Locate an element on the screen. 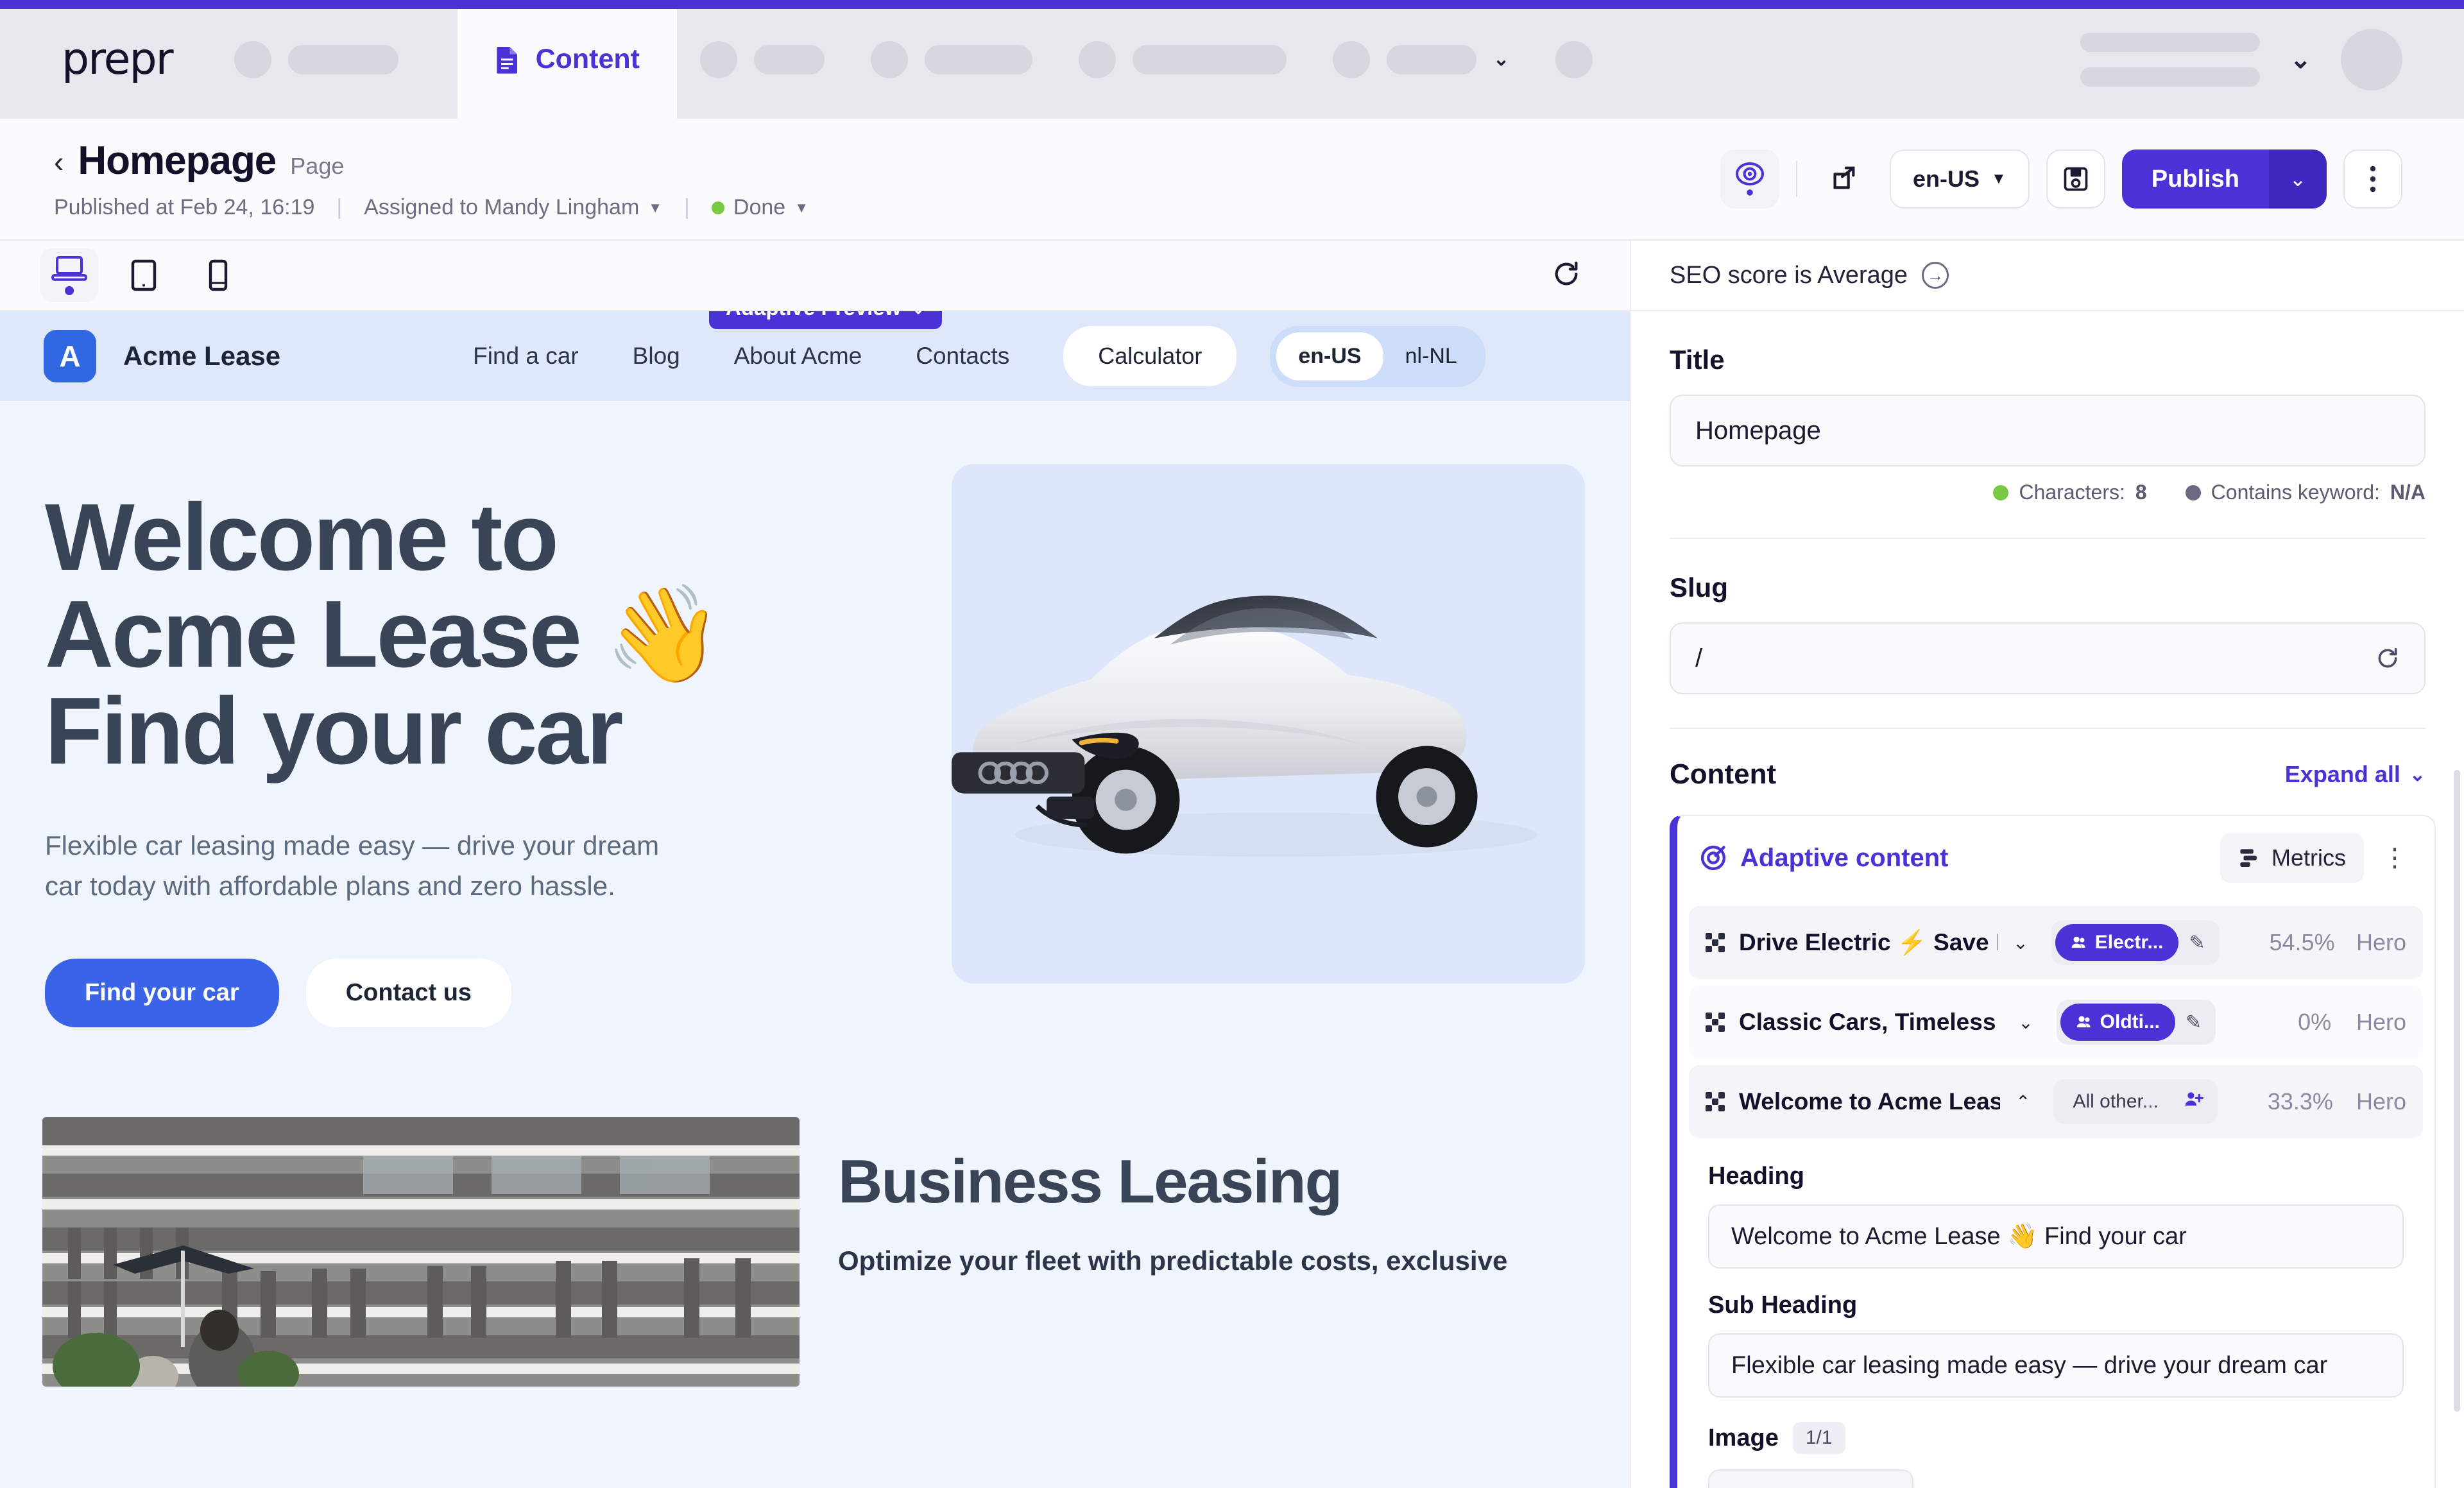  characters-label: Characters: is located at coordinates (2072, 492).